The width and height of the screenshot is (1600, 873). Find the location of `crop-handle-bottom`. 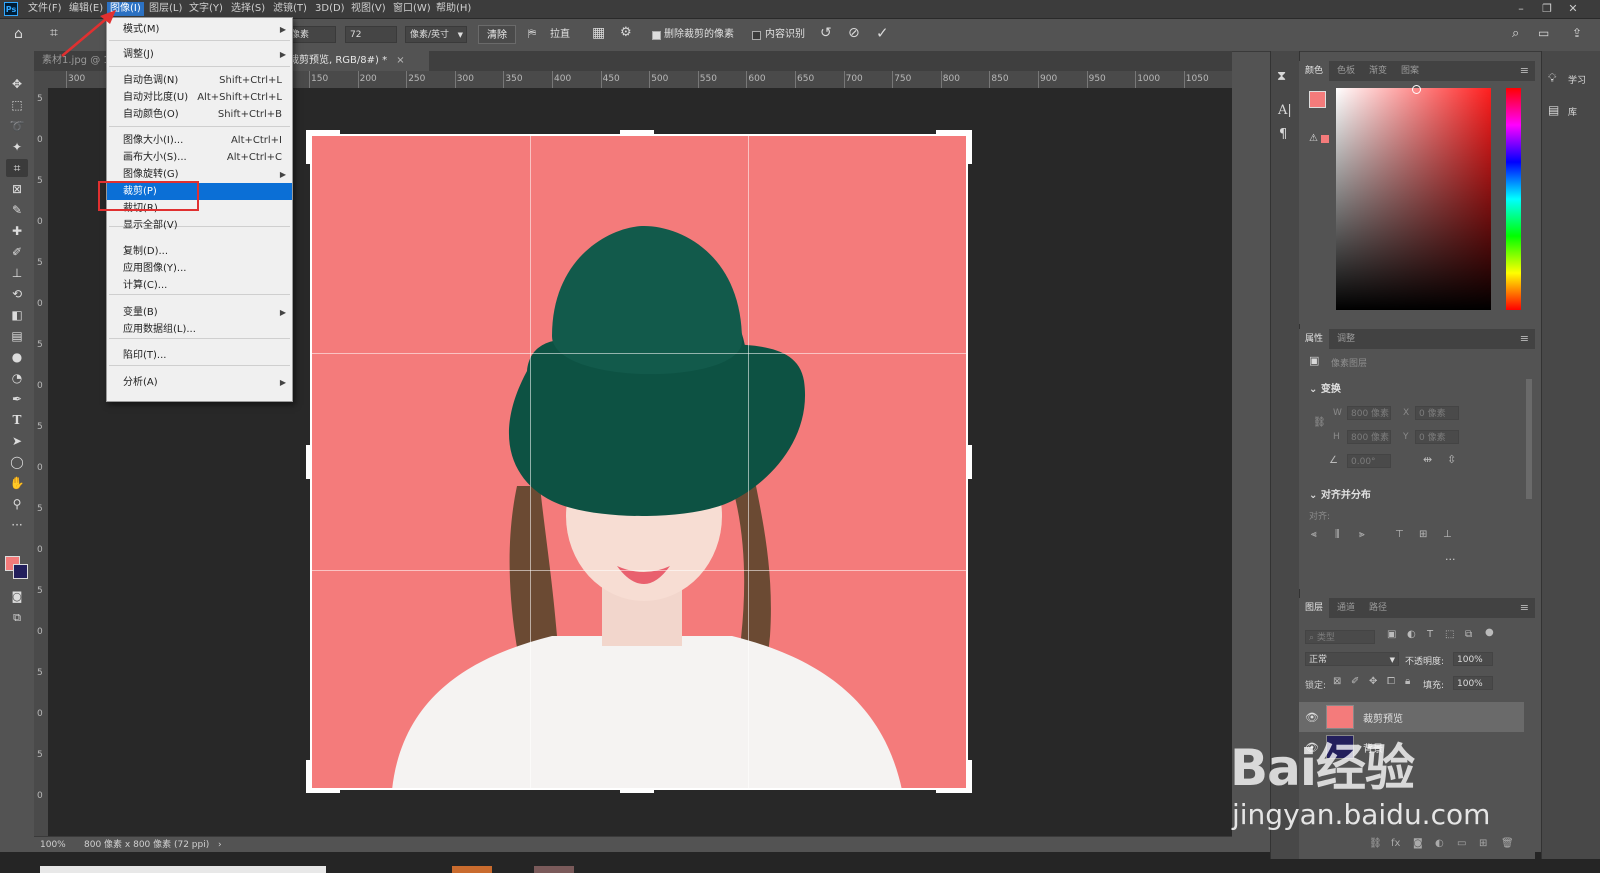

crop-handle-bottom is located at coordinates (637, 790).